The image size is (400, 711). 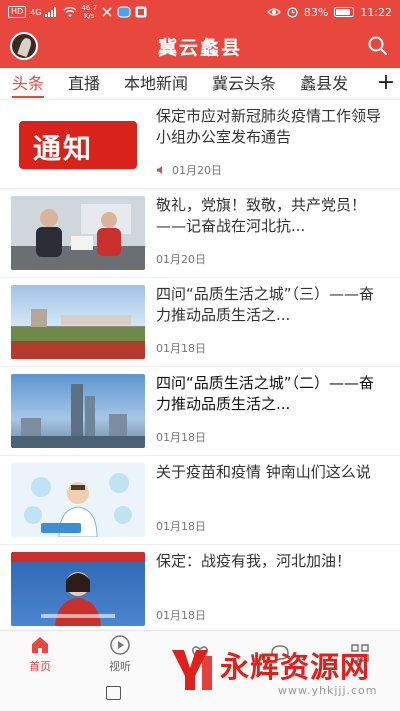 What do you see at coordinates (269, 126) in the screenshot?
I see `news-title: 保定市应对新冠肺炎疫情工作领导小组办公室发布通告` at bounding box center [269, 126].